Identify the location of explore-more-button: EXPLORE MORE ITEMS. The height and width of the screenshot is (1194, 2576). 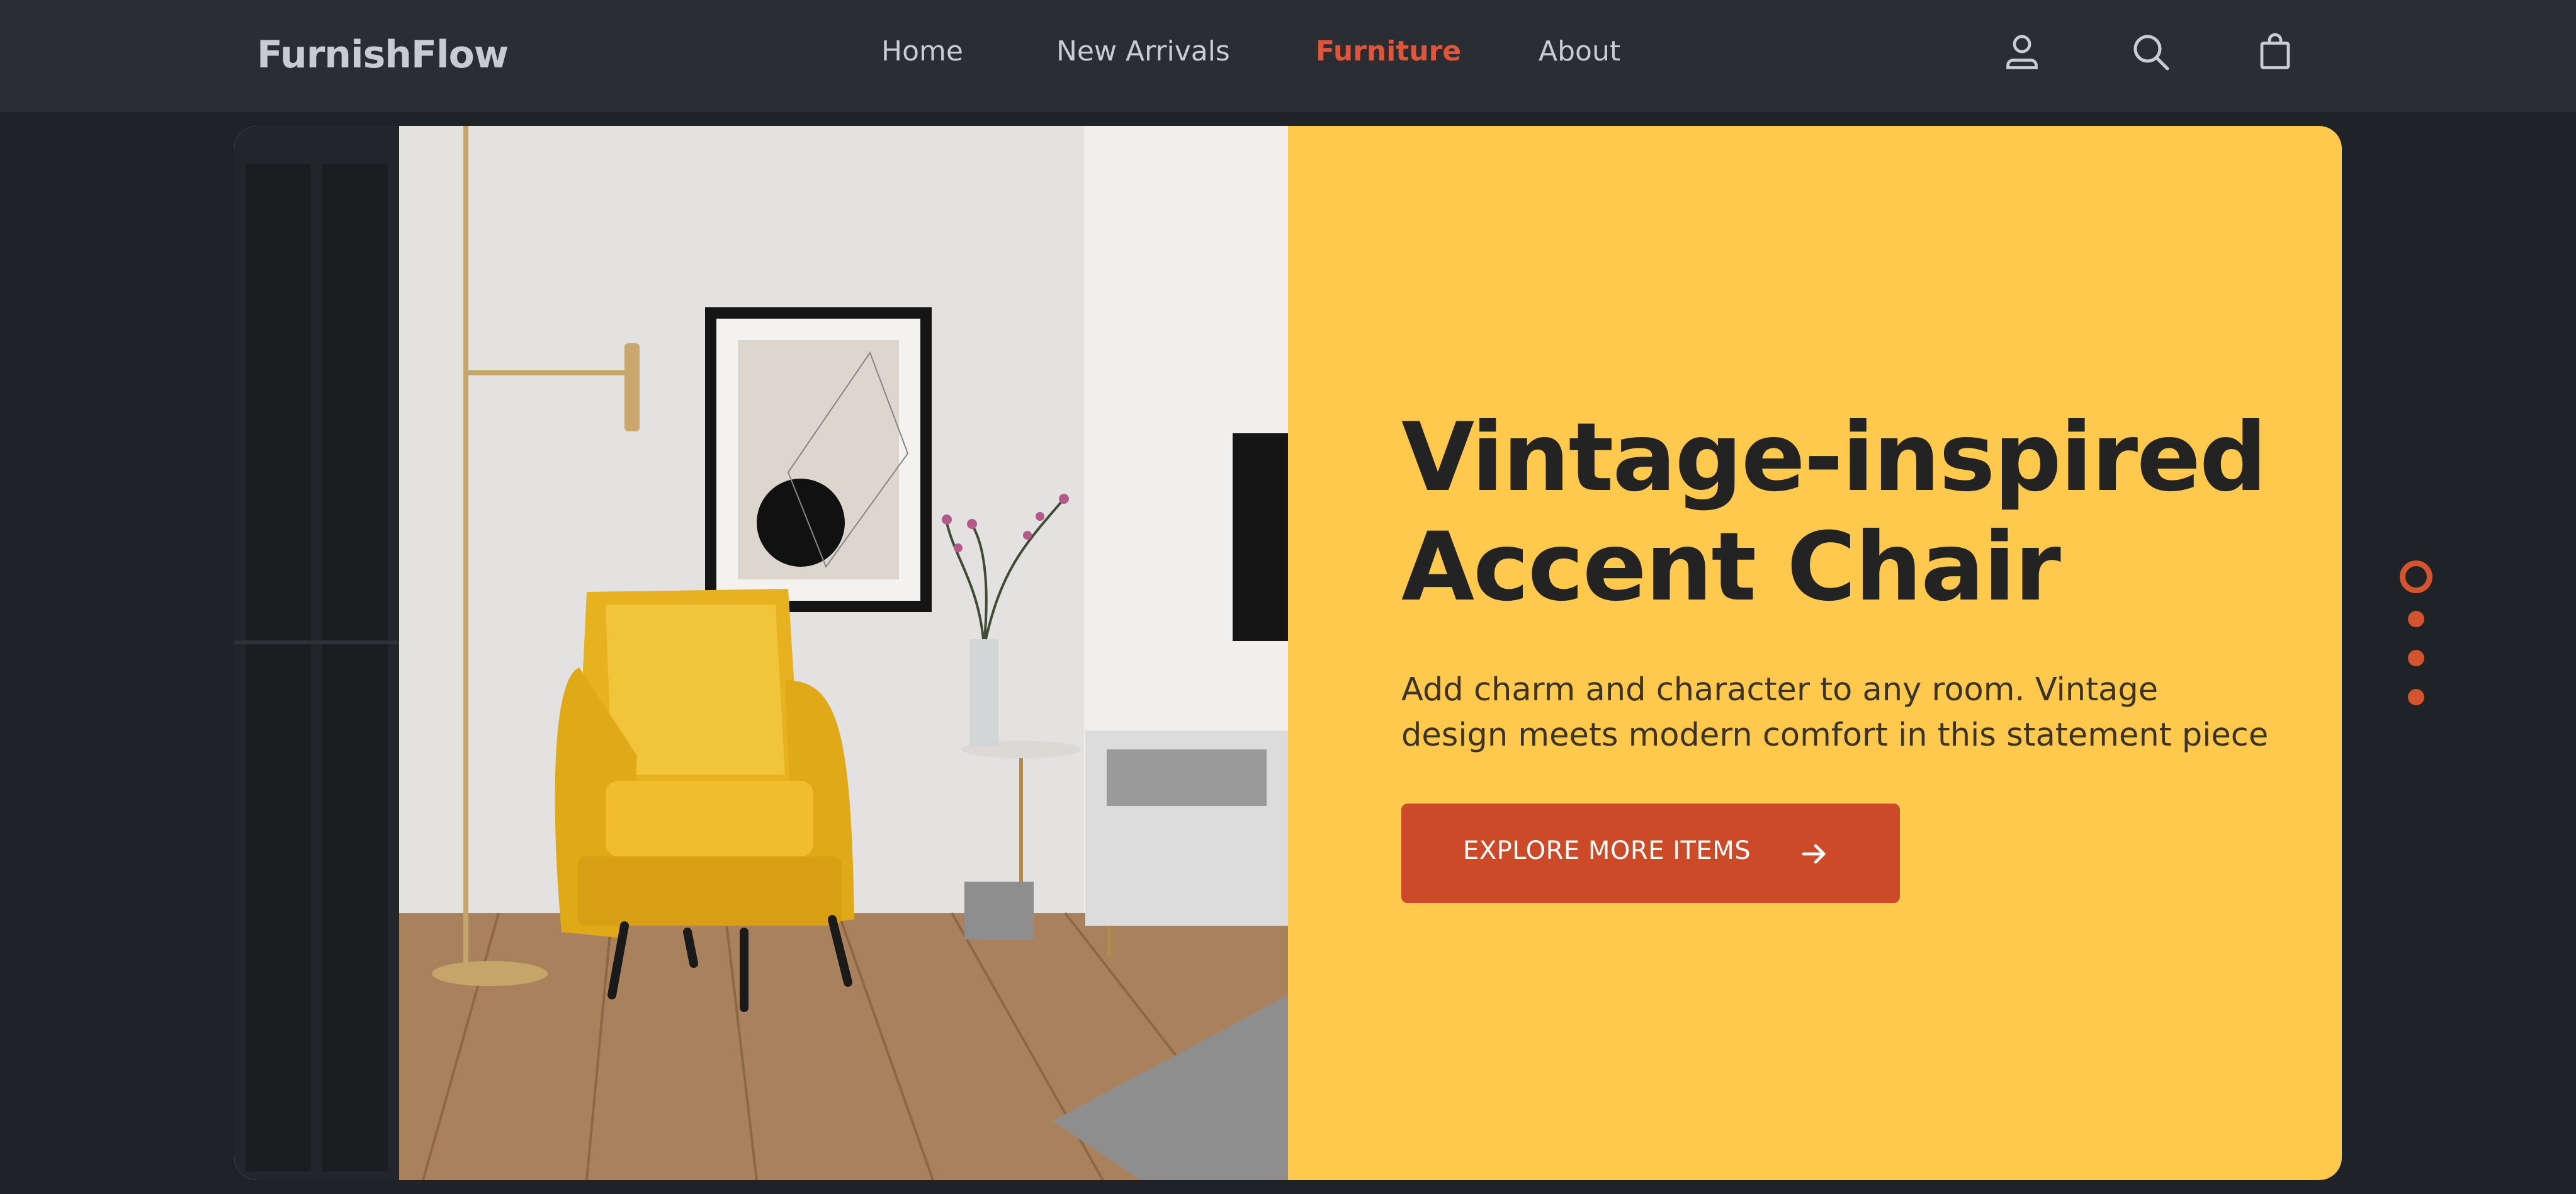
(1650, 853).